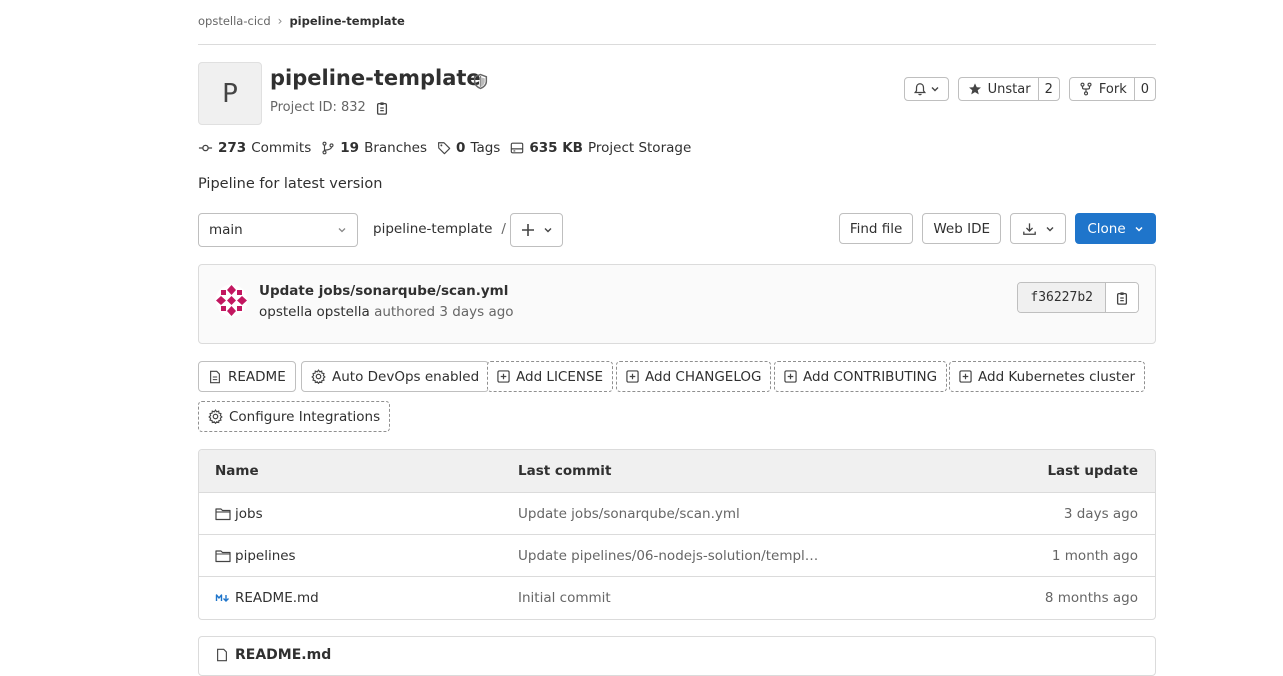  I want to click on markdown-icon, so click(223, 598).